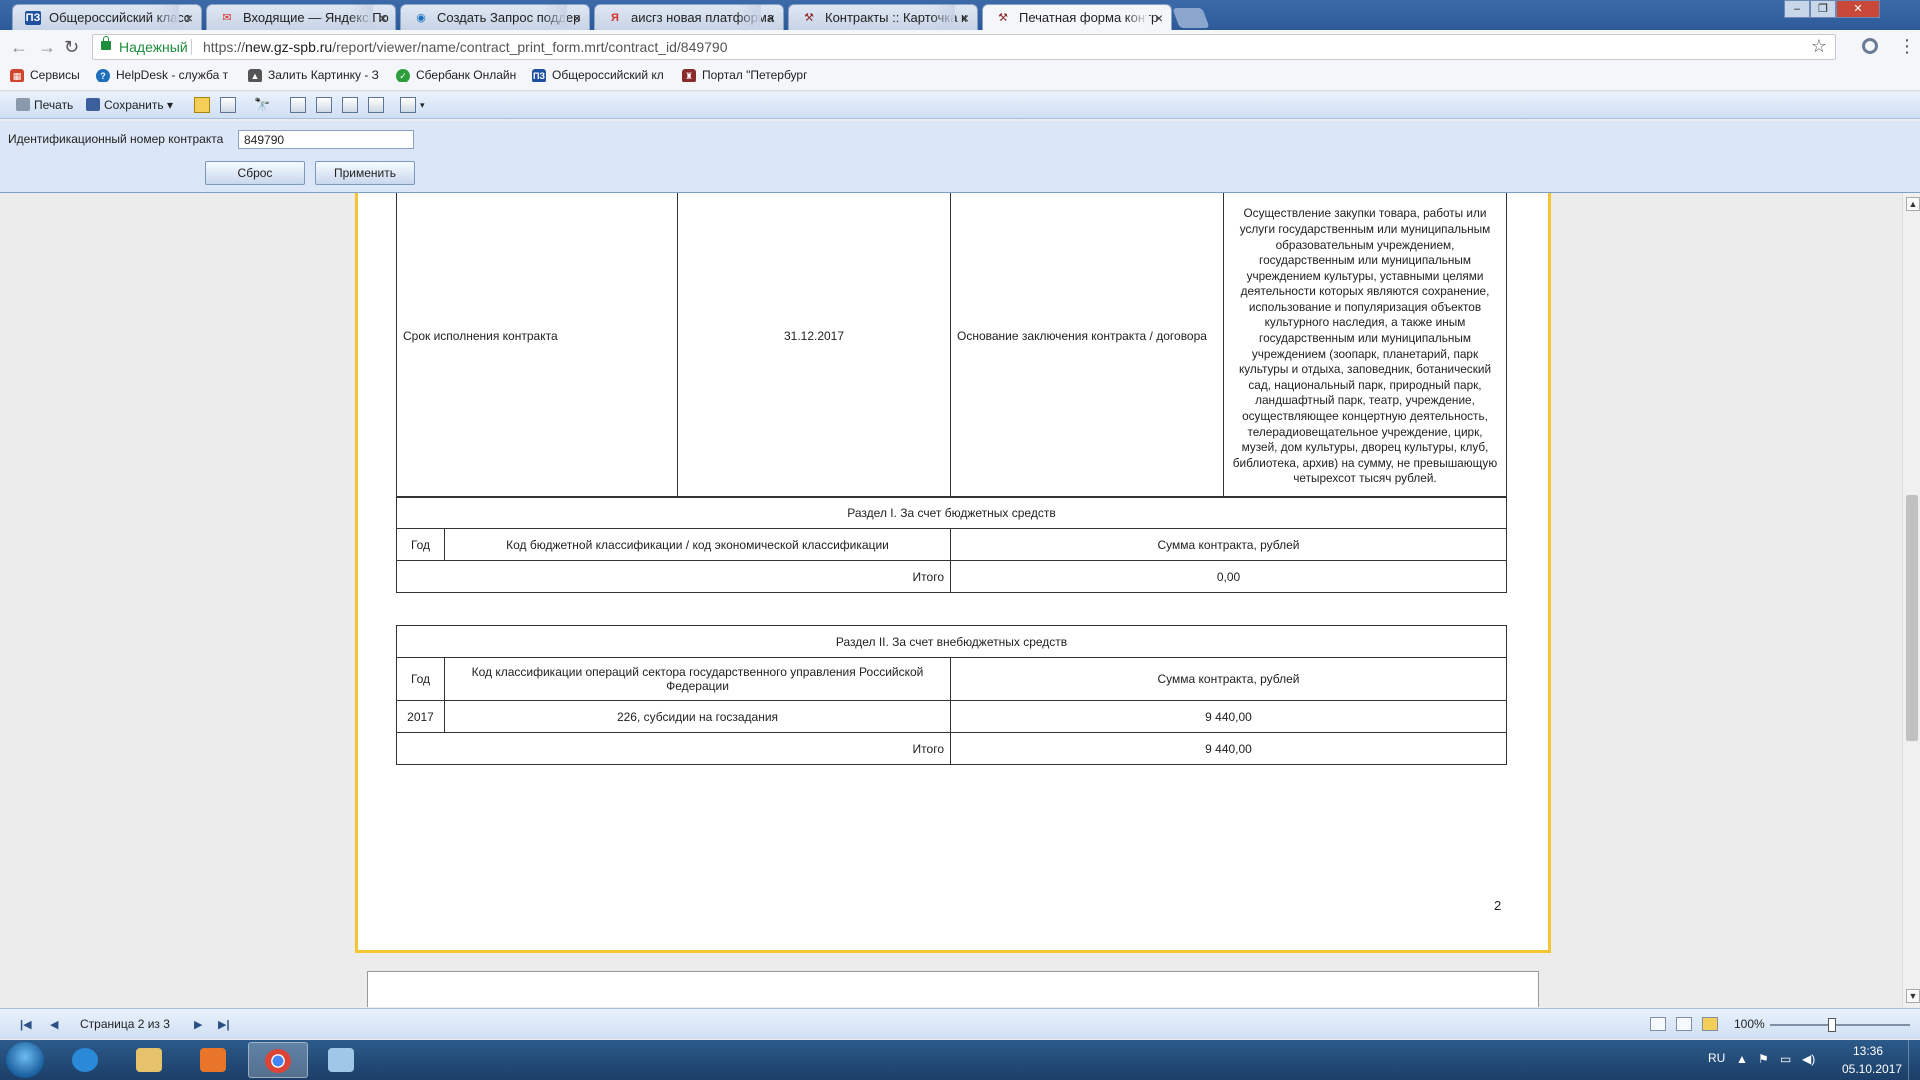 The image size is (1920, 1080). I want to click on term-date: 31.12.2017, so click(814, 345).